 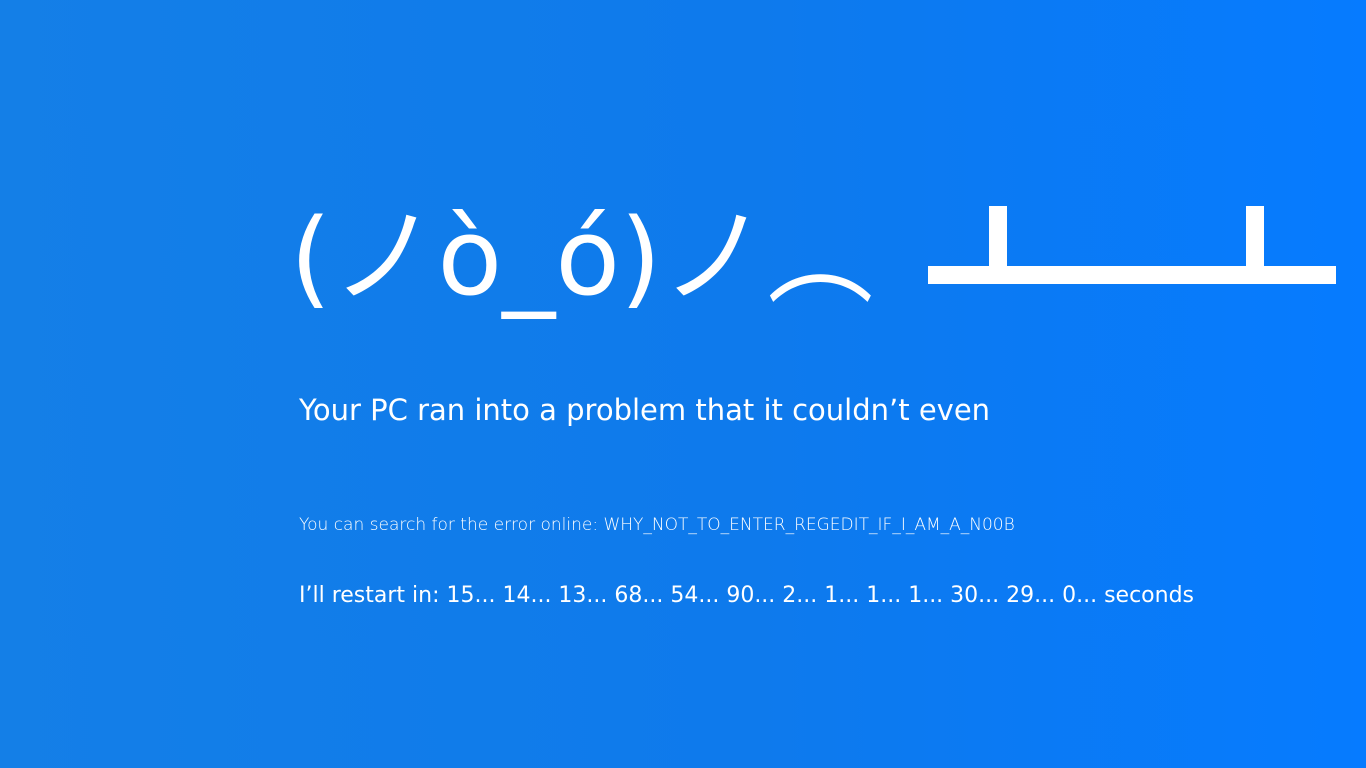 I want to click on flipped-table-icon: ┻━┻, so click(x=1132, y=245).